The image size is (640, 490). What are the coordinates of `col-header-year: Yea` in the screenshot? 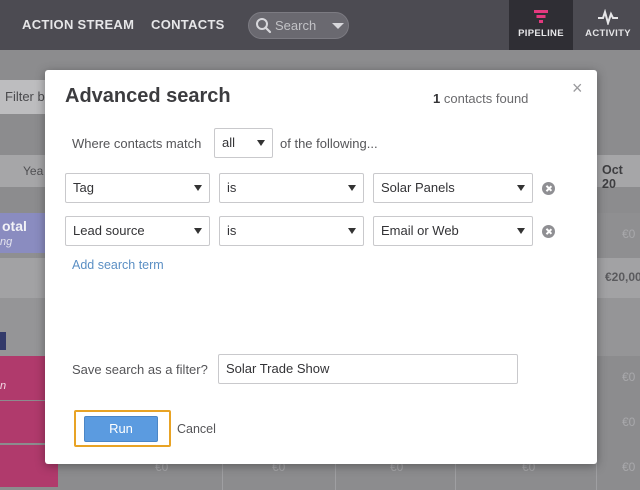 It's located at (33, 171).